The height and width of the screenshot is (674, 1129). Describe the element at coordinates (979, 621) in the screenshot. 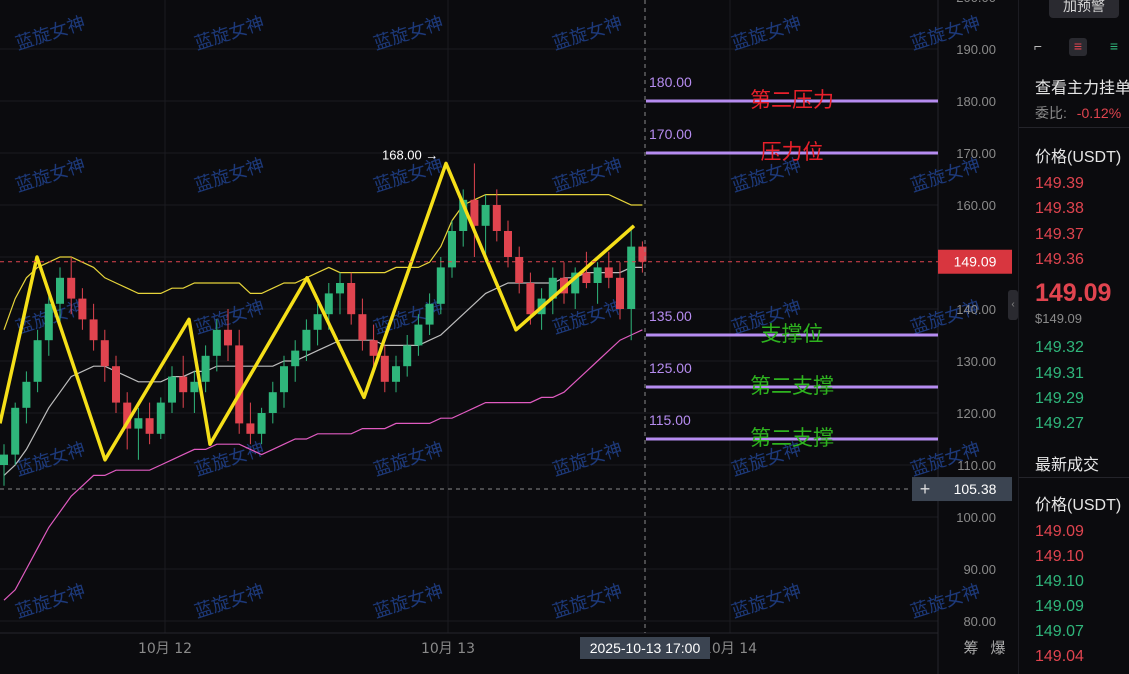

I see `y-tick-label: 80.00` at that location.